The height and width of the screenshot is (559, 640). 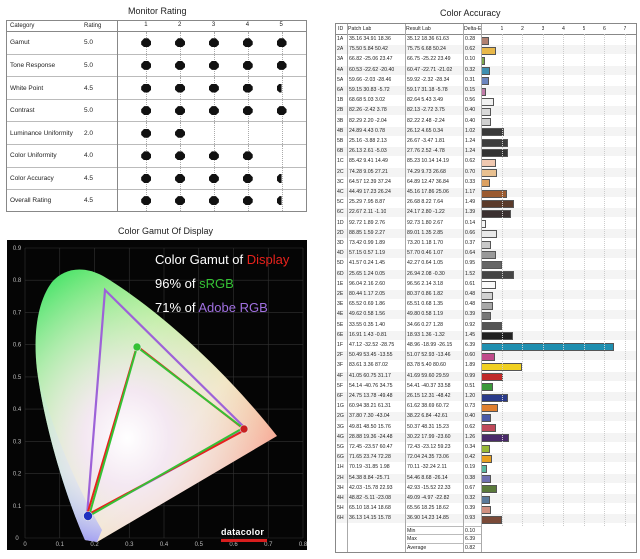 What do you see at coordinates (340, 385) in the screenshot?
I see `patch-id: 5F` at bounding box center [340, 385].